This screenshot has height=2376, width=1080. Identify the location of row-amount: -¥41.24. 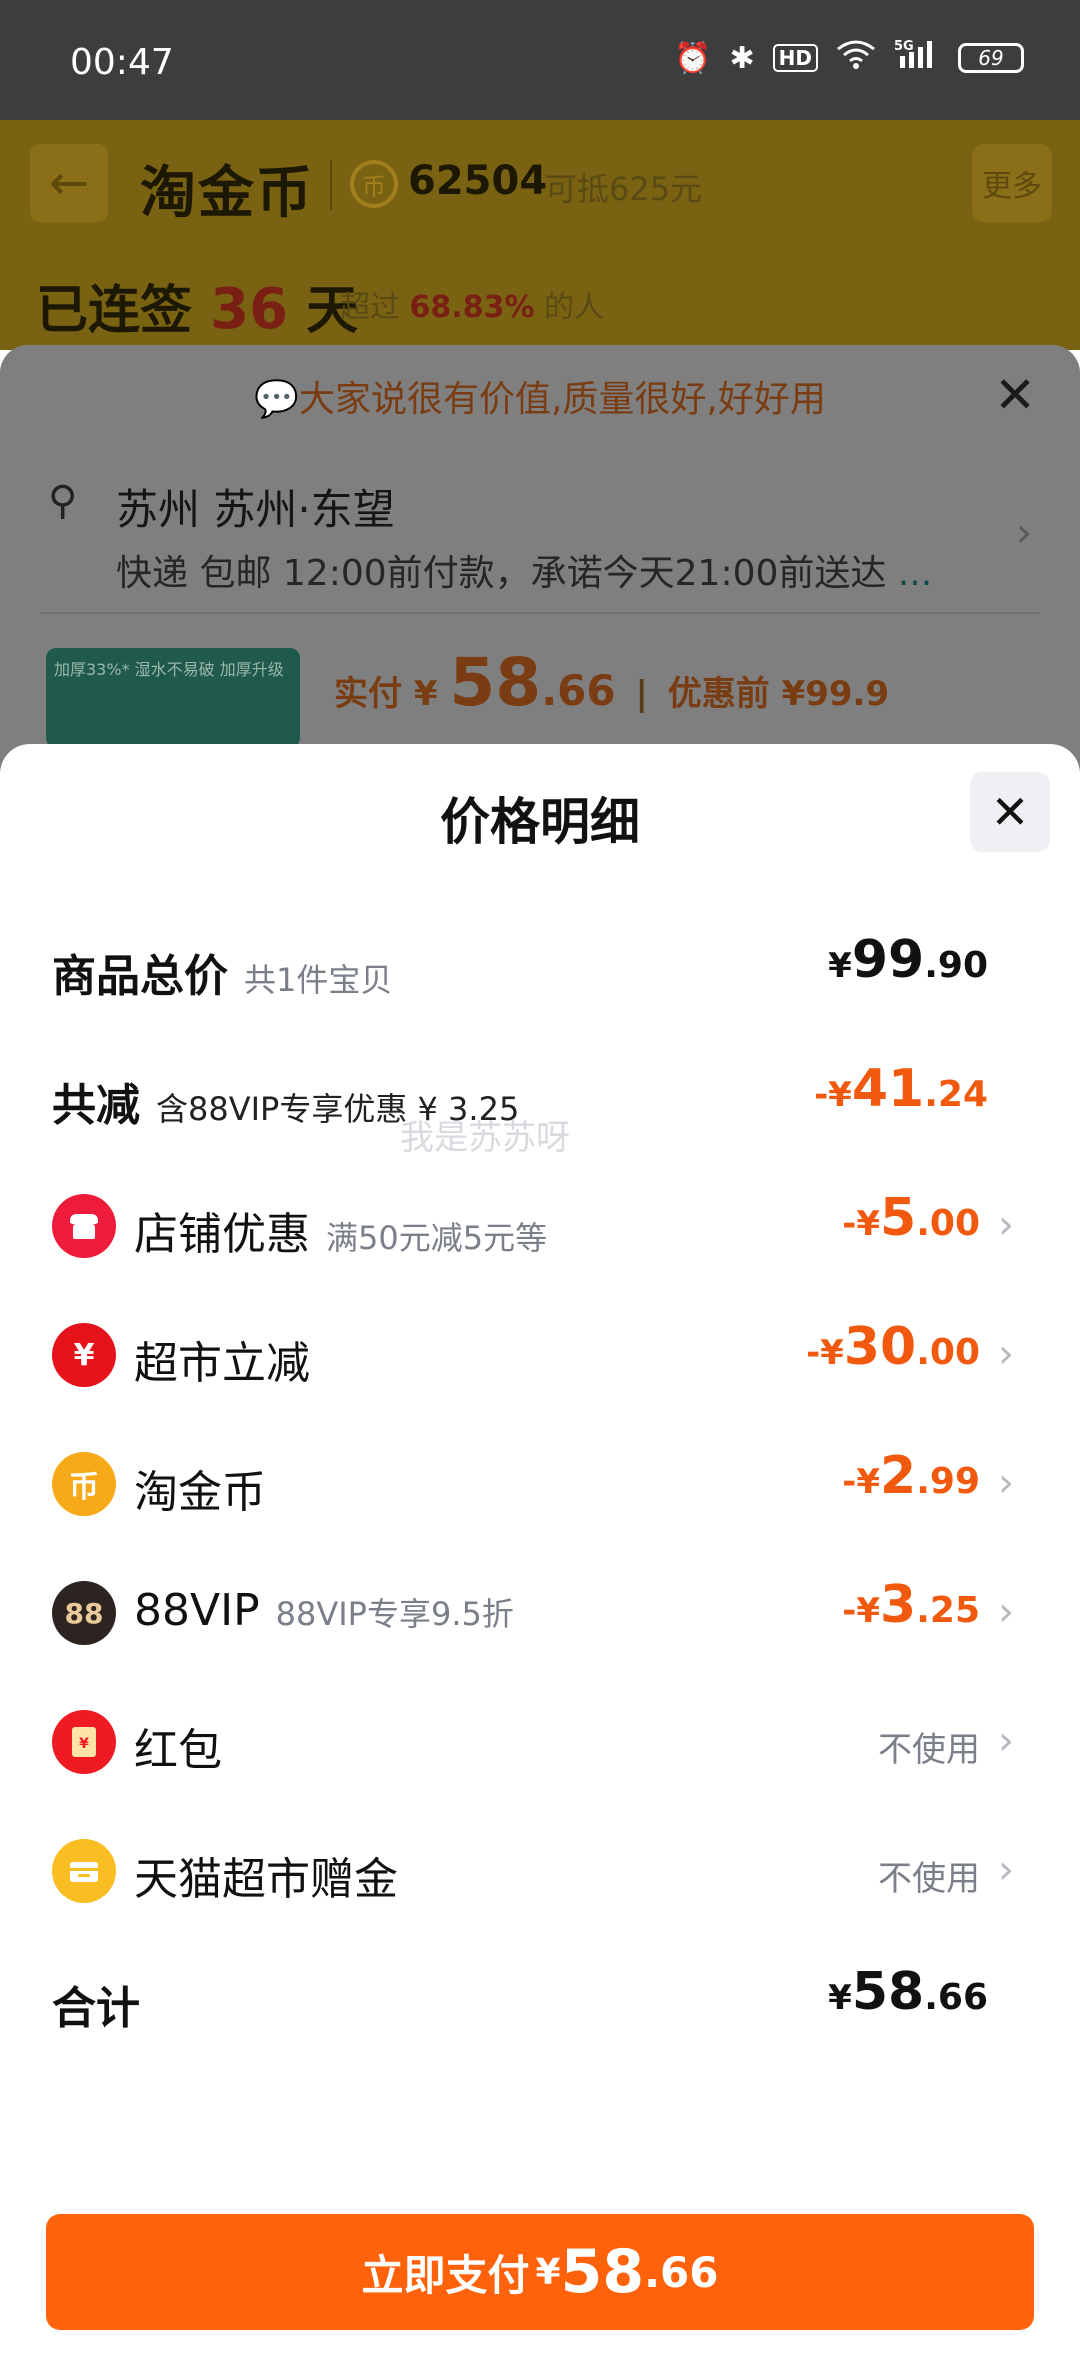
(901, 1089).